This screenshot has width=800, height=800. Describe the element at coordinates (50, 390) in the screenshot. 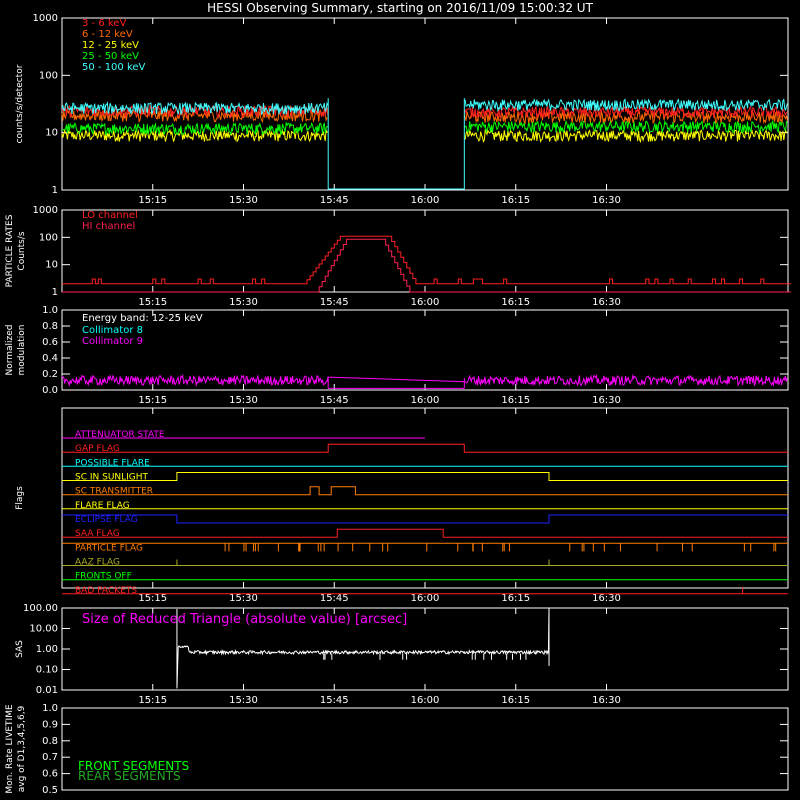

I see `modulation-ytick-label: 0.0` at that location.